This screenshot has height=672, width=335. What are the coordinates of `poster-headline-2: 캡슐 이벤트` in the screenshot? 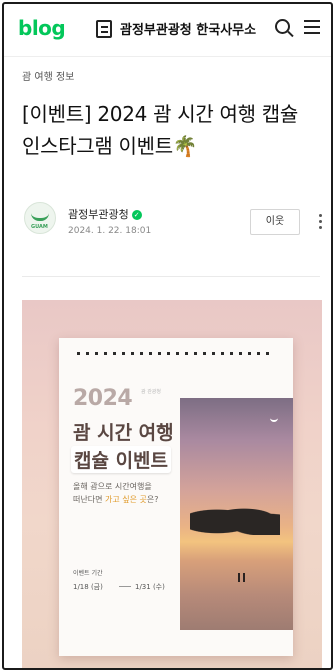 It's located at (121, 459).